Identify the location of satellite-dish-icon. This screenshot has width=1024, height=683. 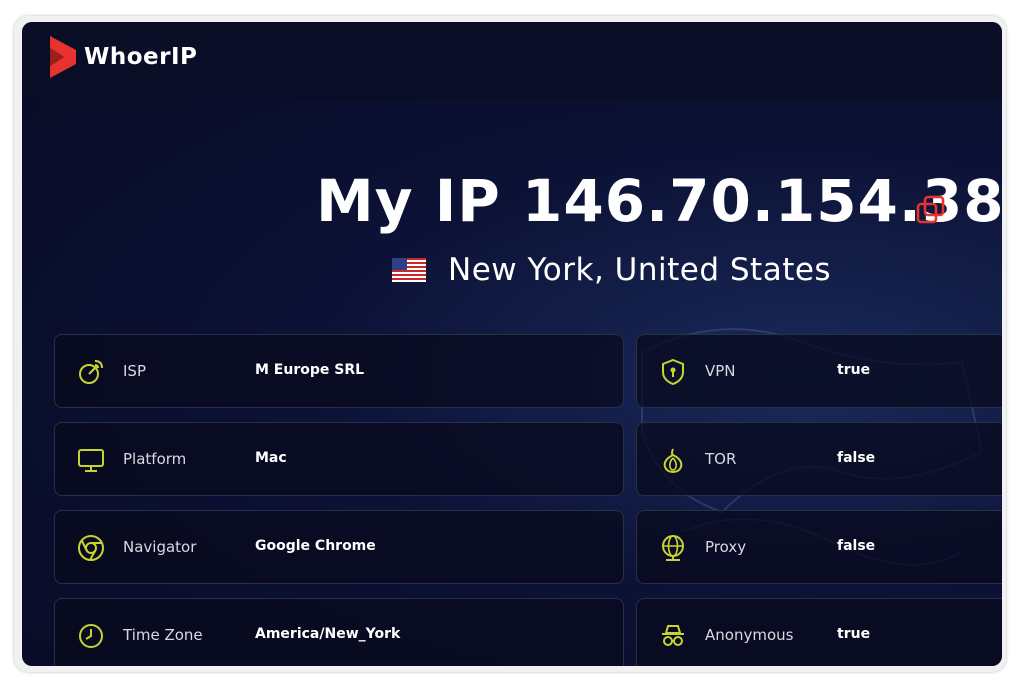
(91, 372).